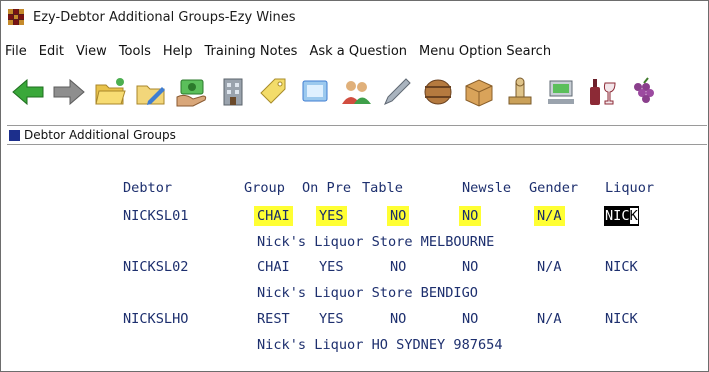  I want to click on menu-tools: Tools, so click(135, 51).